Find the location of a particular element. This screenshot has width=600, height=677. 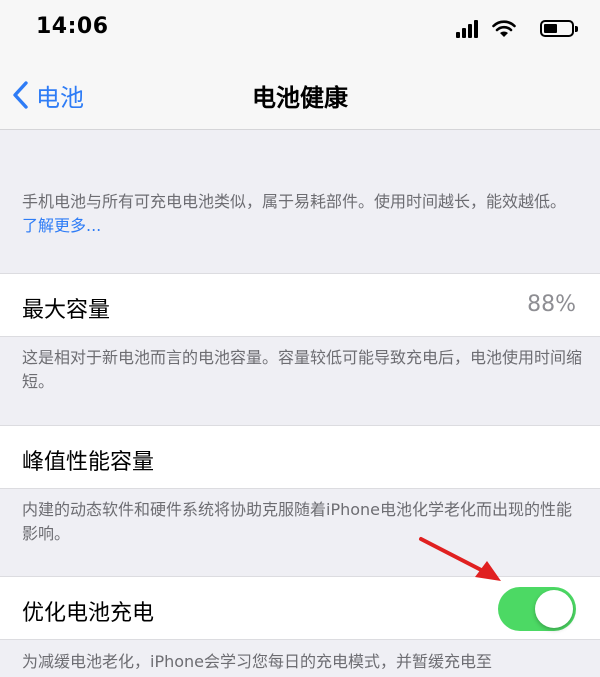

battery-level is located at coordinates (550, 28).